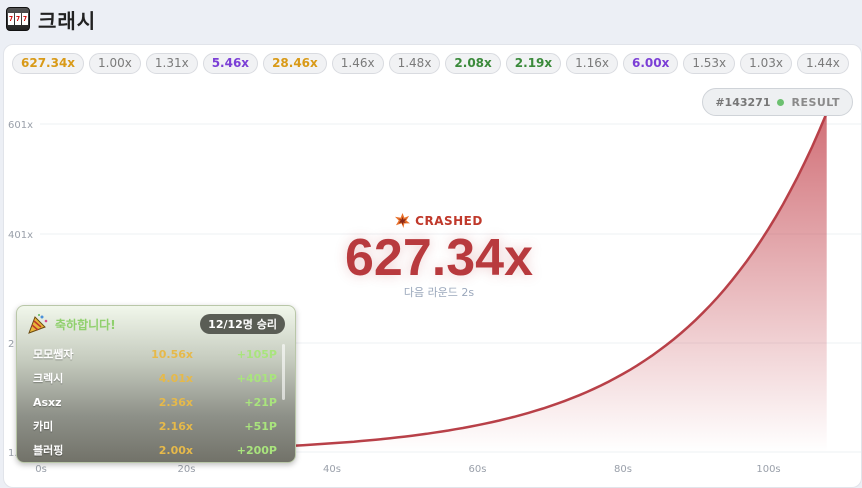  What do you see at coordinates (256, 378) in the screenshot?
I see `winner-points: +401P` at bounding box center [256, 378].